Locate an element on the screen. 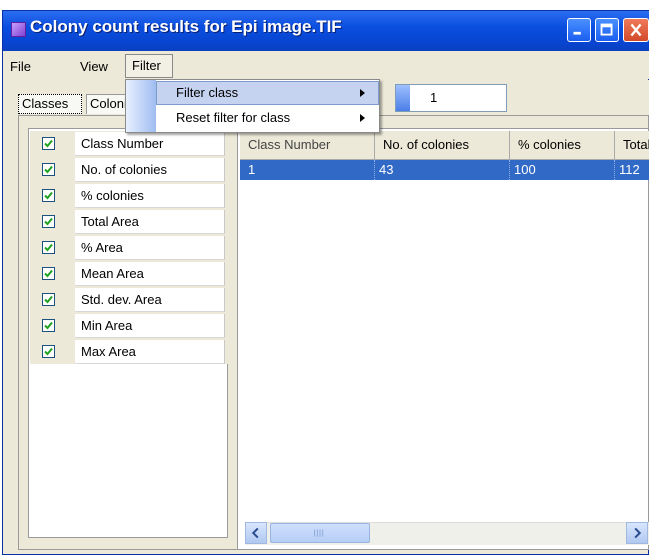 Image resolution: width=649 pixels, height=558 pixels. column-option-label: Min Area is located at coordinates (150, 326).